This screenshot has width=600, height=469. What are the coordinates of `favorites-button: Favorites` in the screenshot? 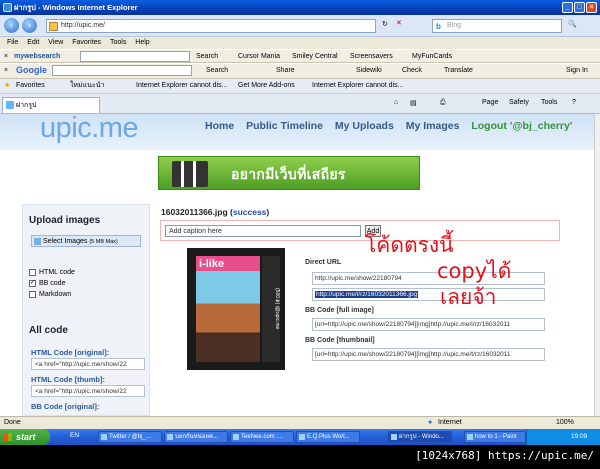 It's located at (30, 86).